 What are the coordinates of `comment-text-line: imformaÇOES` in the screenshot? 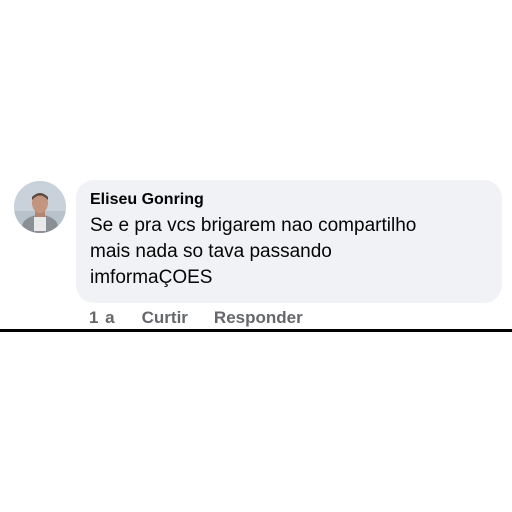 It's located at (151, 277).